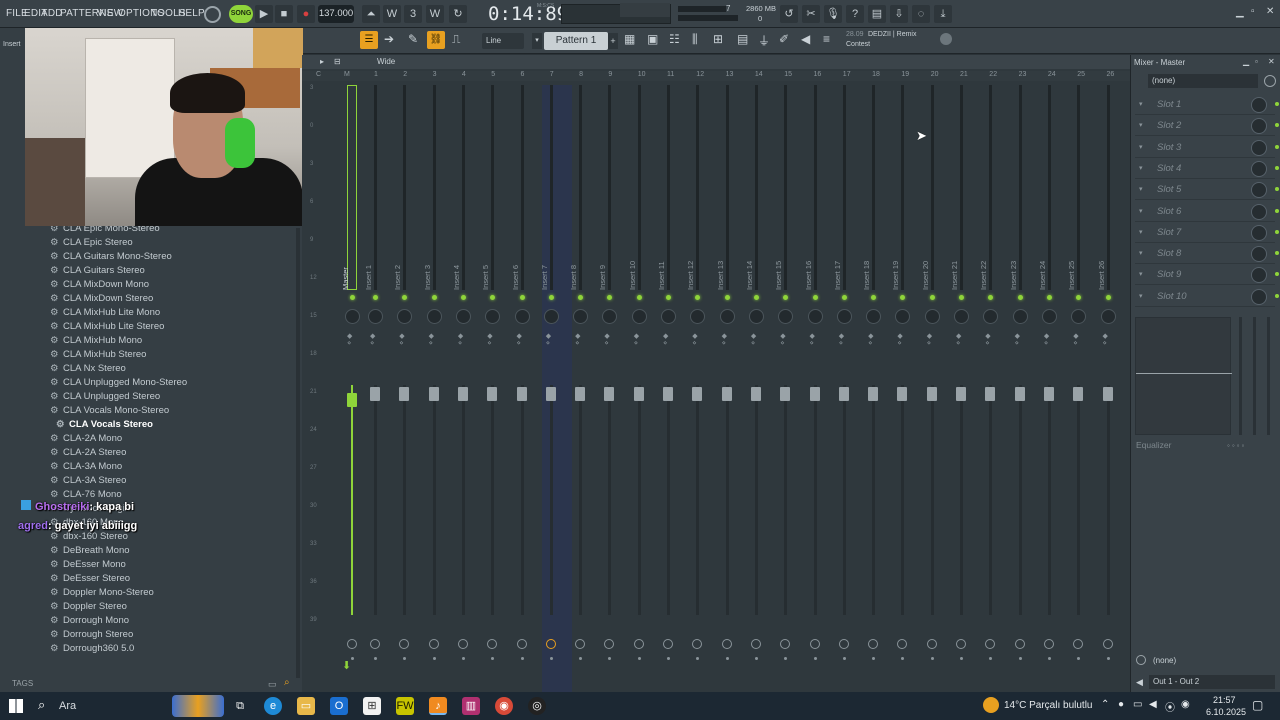 This screenshot has height=720, width=1280. Describe the element at coordinates (306, 14) in the screenshot. I see `record-button: ●` at that location.